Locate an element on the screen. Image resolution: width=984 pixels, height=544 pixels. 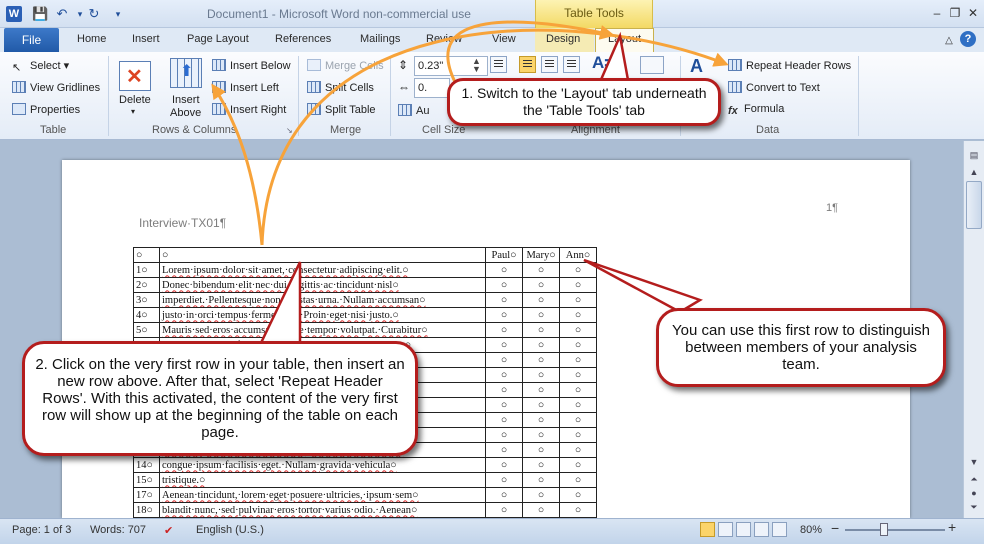
tab-page-layout: Page Layout is located at coordinates (218, 39).